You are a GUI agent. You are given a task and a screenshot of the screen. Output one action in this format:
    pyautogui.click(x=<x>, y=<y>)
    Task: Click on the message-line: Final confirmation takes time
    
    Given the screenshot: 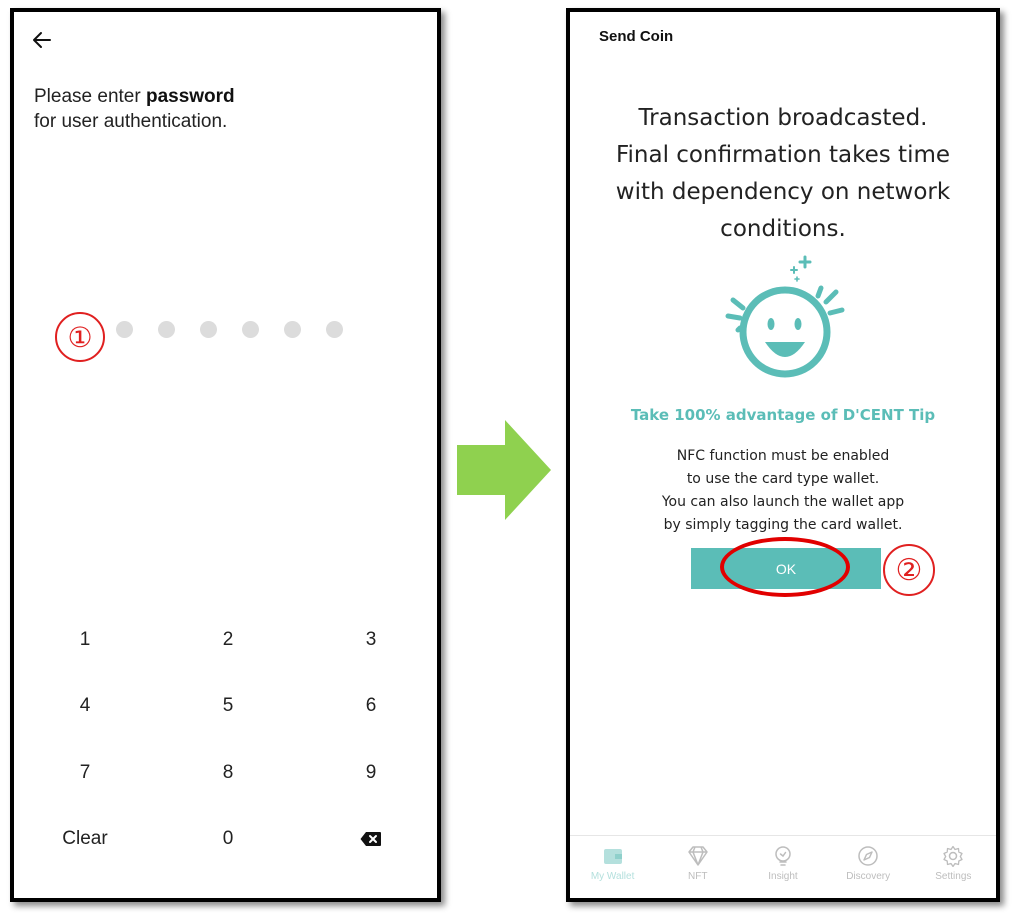 What is the action you would take?
    pyautogui.click(x=783, y=155)
    